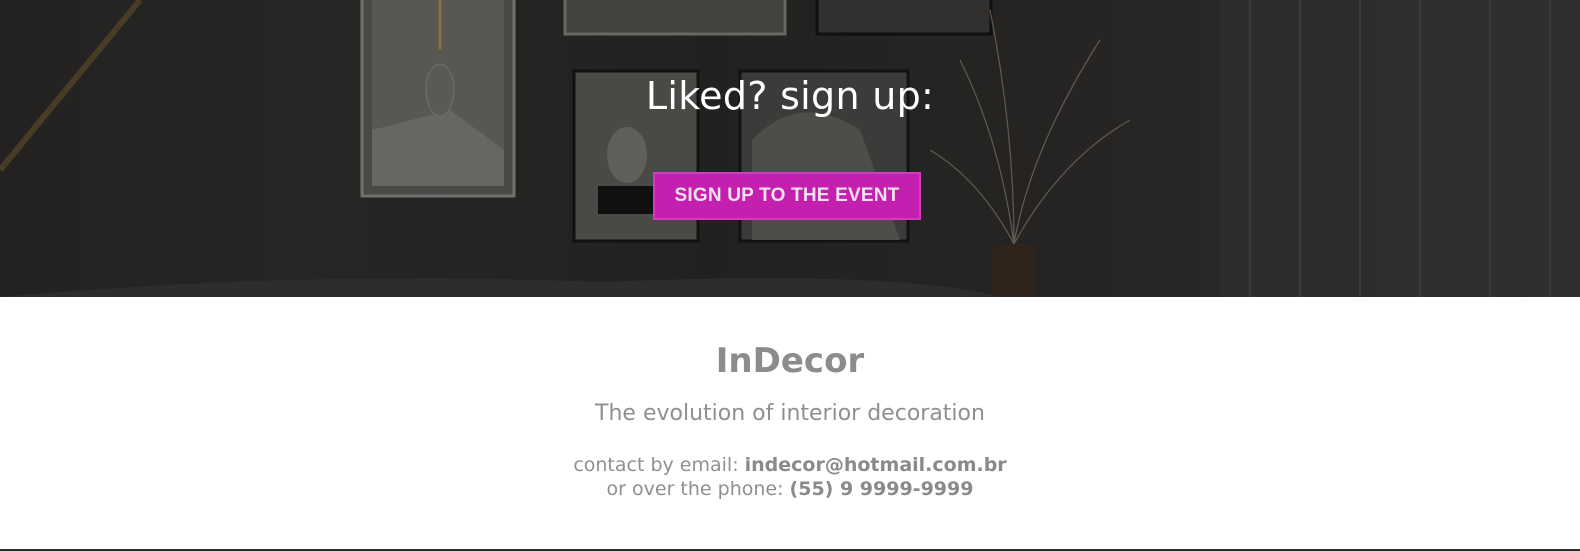 This screenshot has width=1580, height=551. I want to click on signup-heading: Liked? sign up:, so click(790, 96).